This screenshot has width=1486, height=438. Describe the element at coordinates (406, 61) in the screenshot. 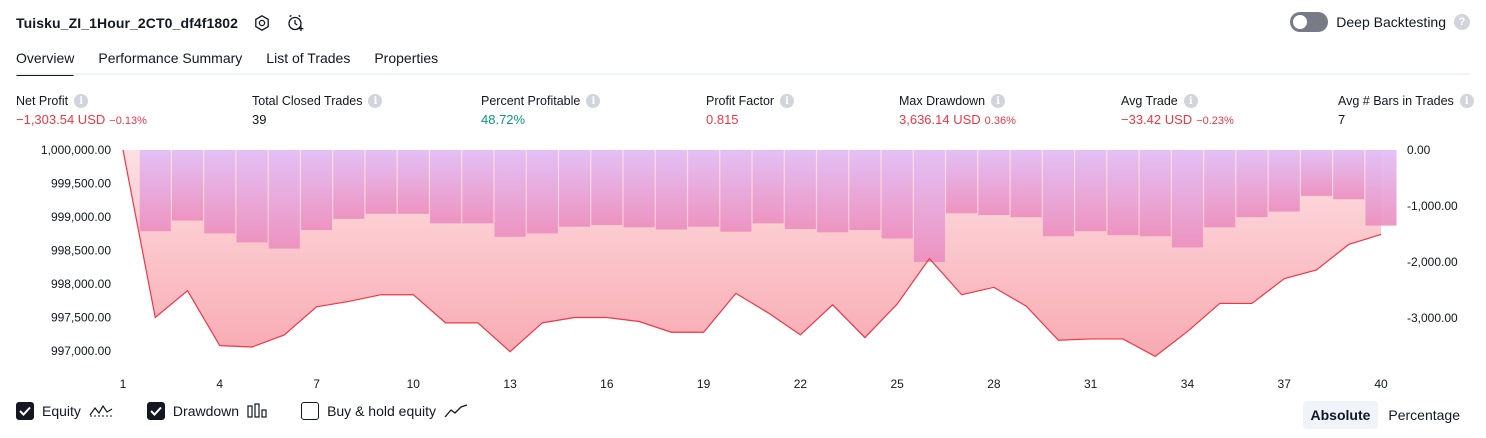

I see `tab-properties: Properties` at that location.